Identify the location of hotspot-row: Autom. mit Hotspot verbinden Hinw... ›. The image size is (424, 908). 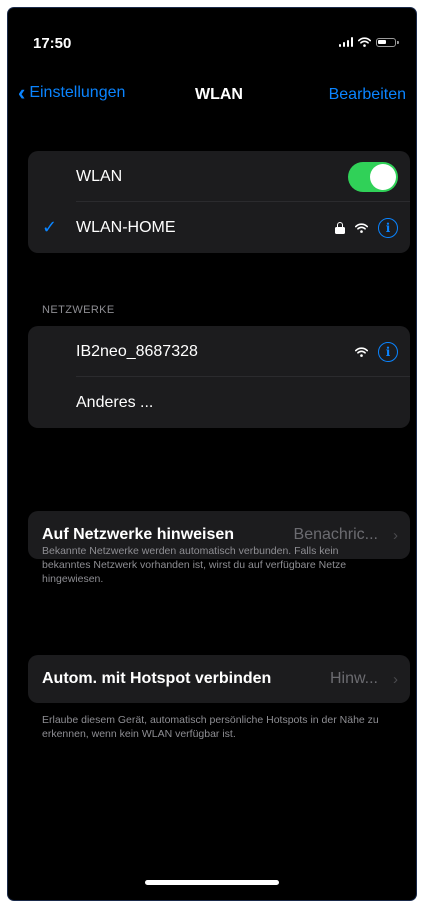
(219, 679).